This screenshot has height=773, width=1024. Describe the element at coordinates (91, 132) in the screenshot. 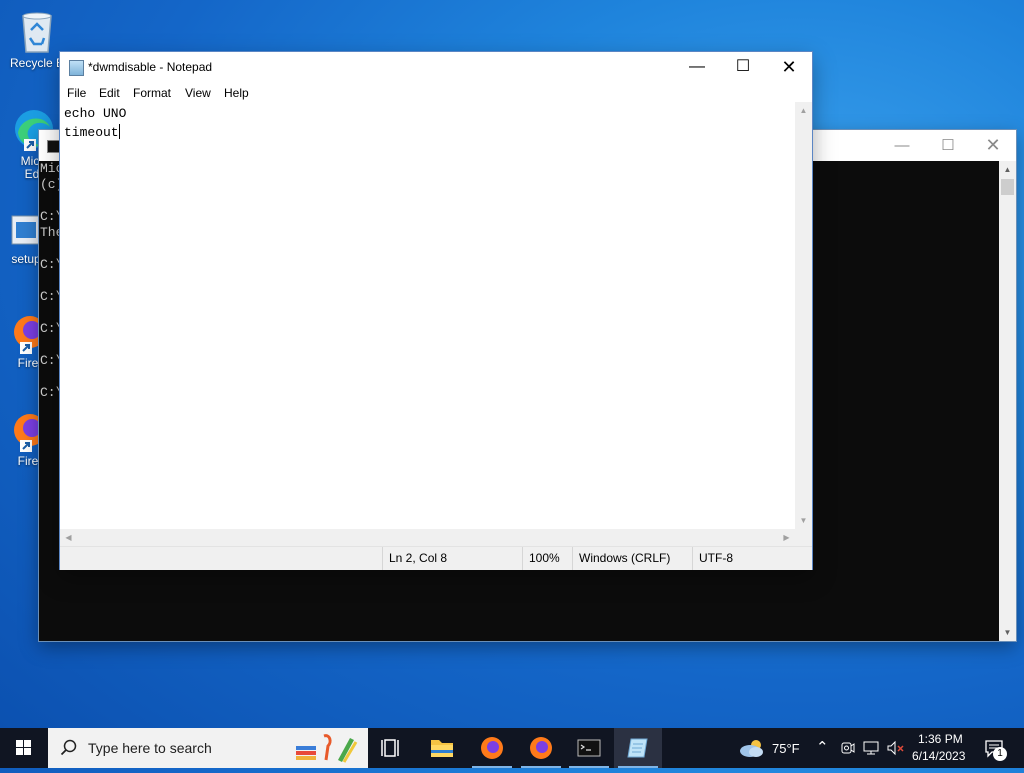

I see `editor-line: timeout` at that location.